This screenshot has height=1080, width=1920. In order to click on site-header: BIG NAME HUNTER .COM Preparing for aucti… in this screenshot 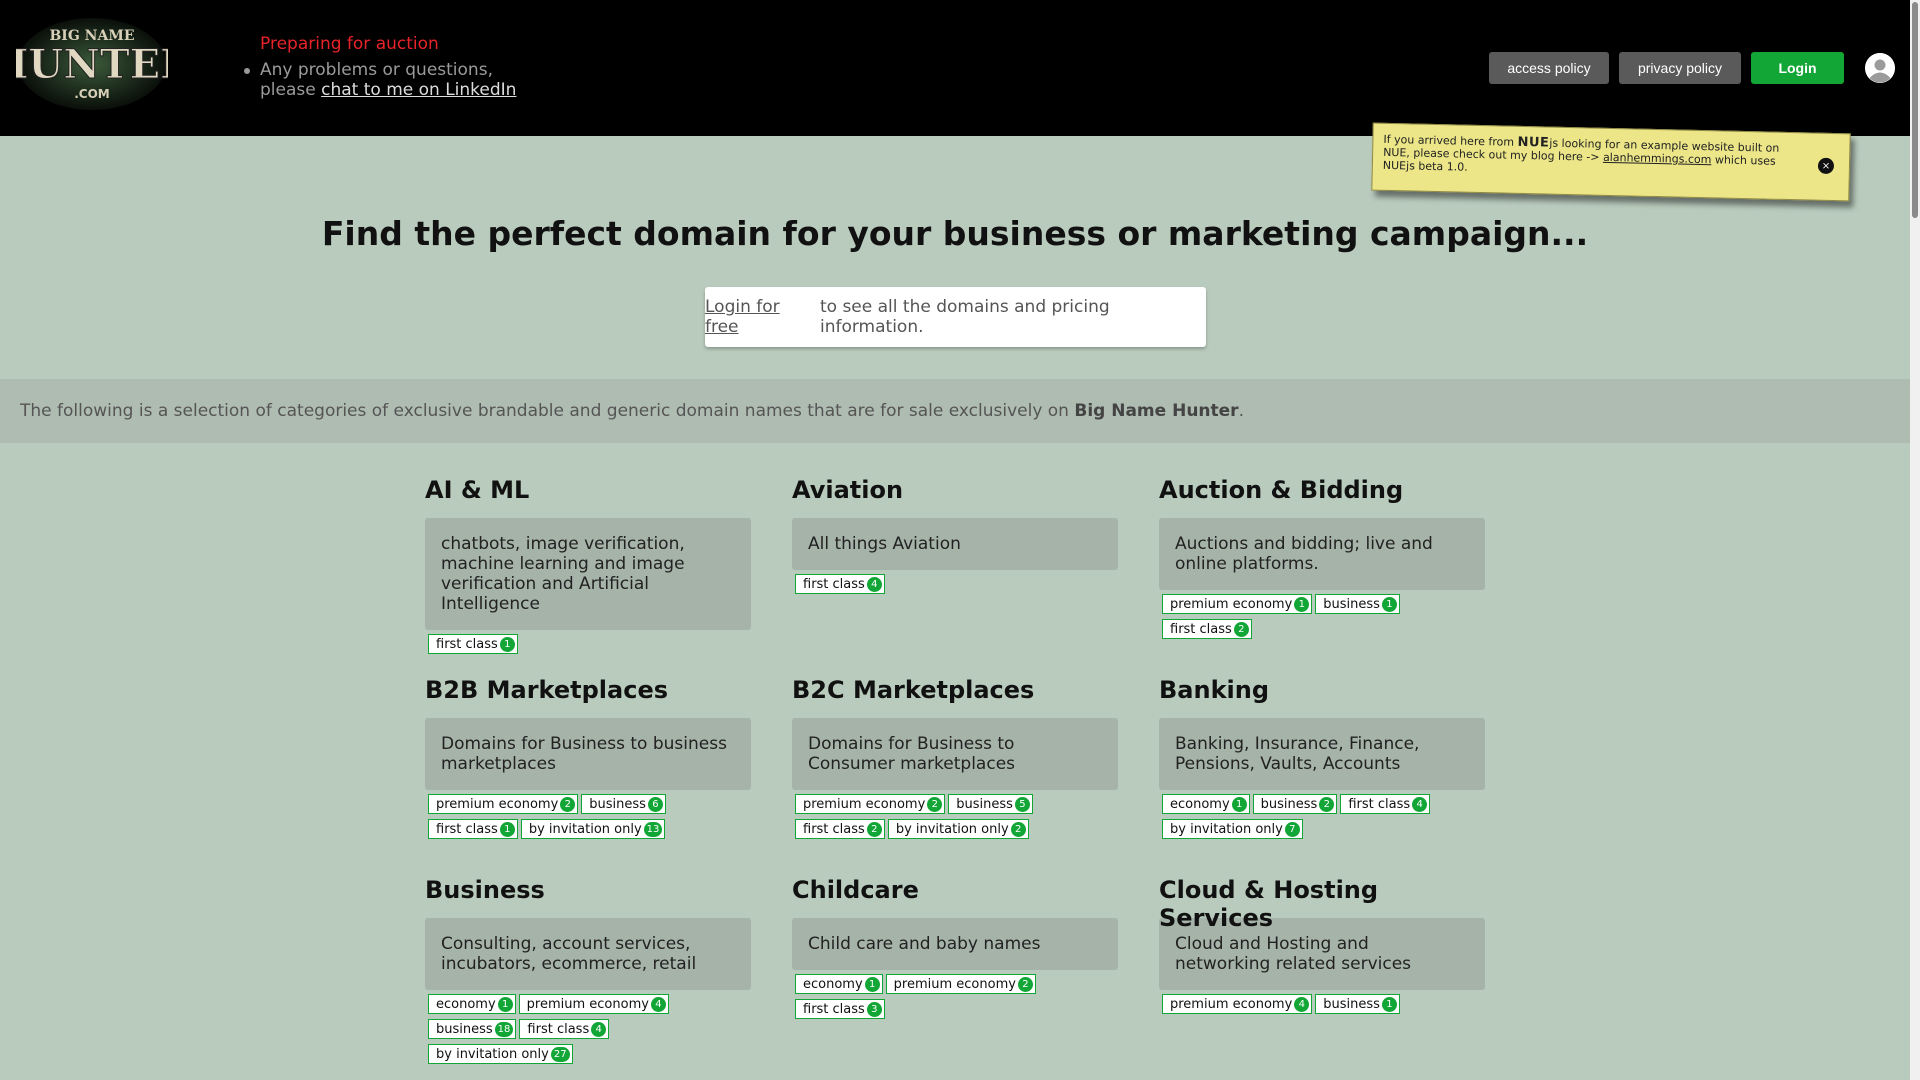, I will do `click(955, 68)`.